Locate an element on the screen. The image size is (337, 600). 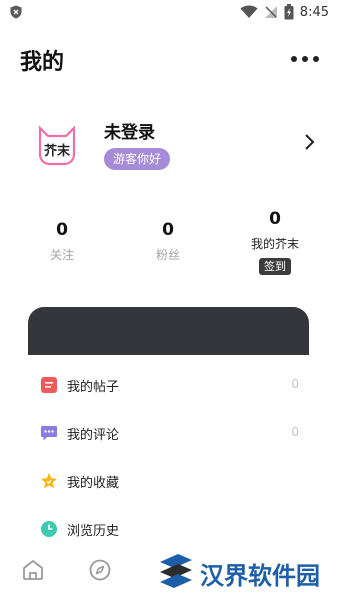
stats-row: 0 关注 0 粉丝 0 我的芥末 签到 is located at coordinates (168, 245).